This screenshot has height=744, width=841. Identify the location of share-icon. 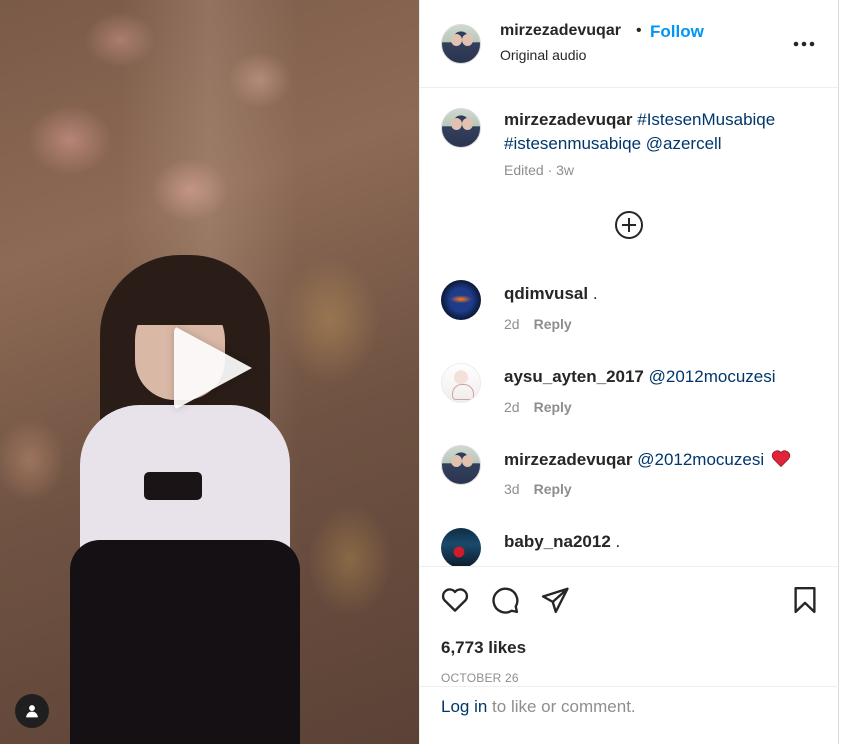
(555, 600).